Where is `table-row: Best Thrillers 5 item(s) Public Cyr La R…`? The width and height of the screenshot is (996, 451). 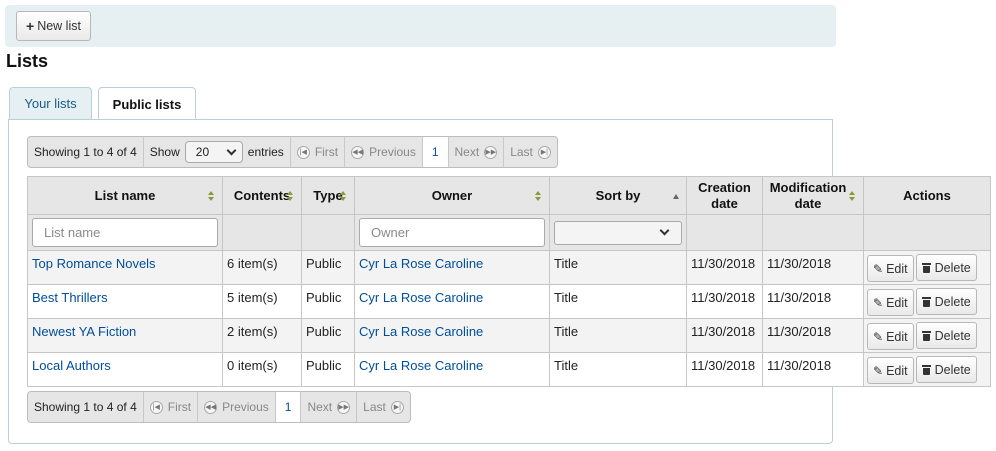
table-row: Best Thrillers 5 item(s) Public Cyr La R… is located at coordinates (509, 301).